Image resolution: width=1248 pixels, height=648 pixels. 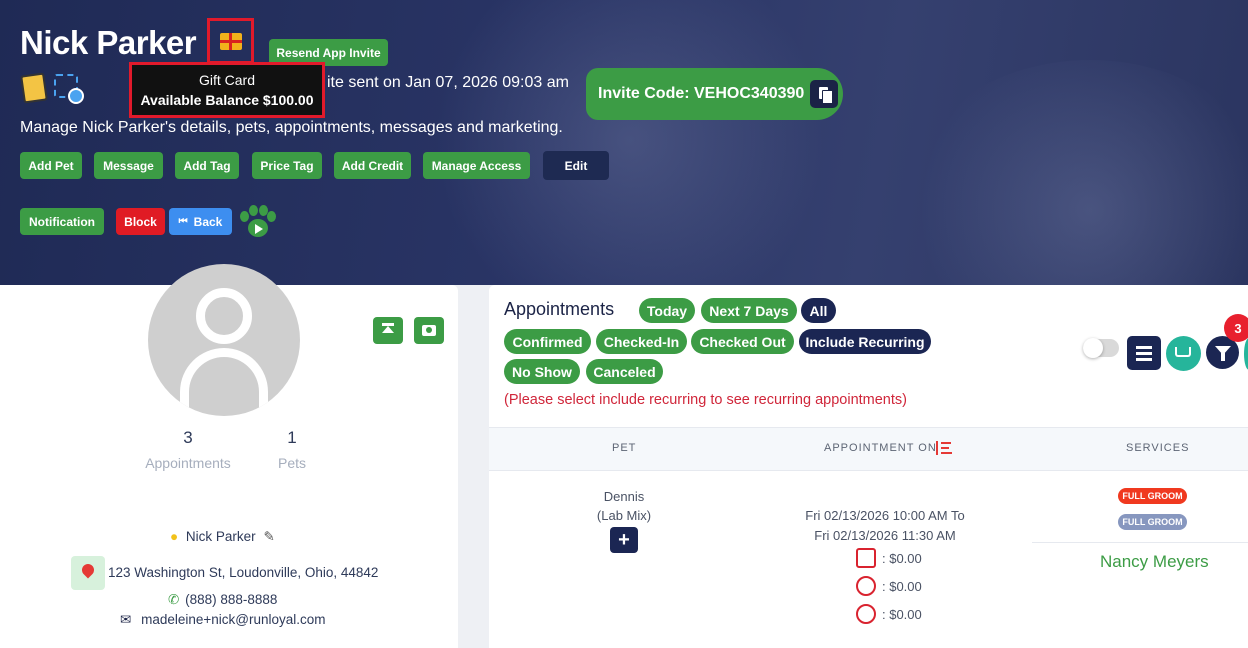 I want to click on deposit-amount: : $0.00, so click(x=902, y=614).